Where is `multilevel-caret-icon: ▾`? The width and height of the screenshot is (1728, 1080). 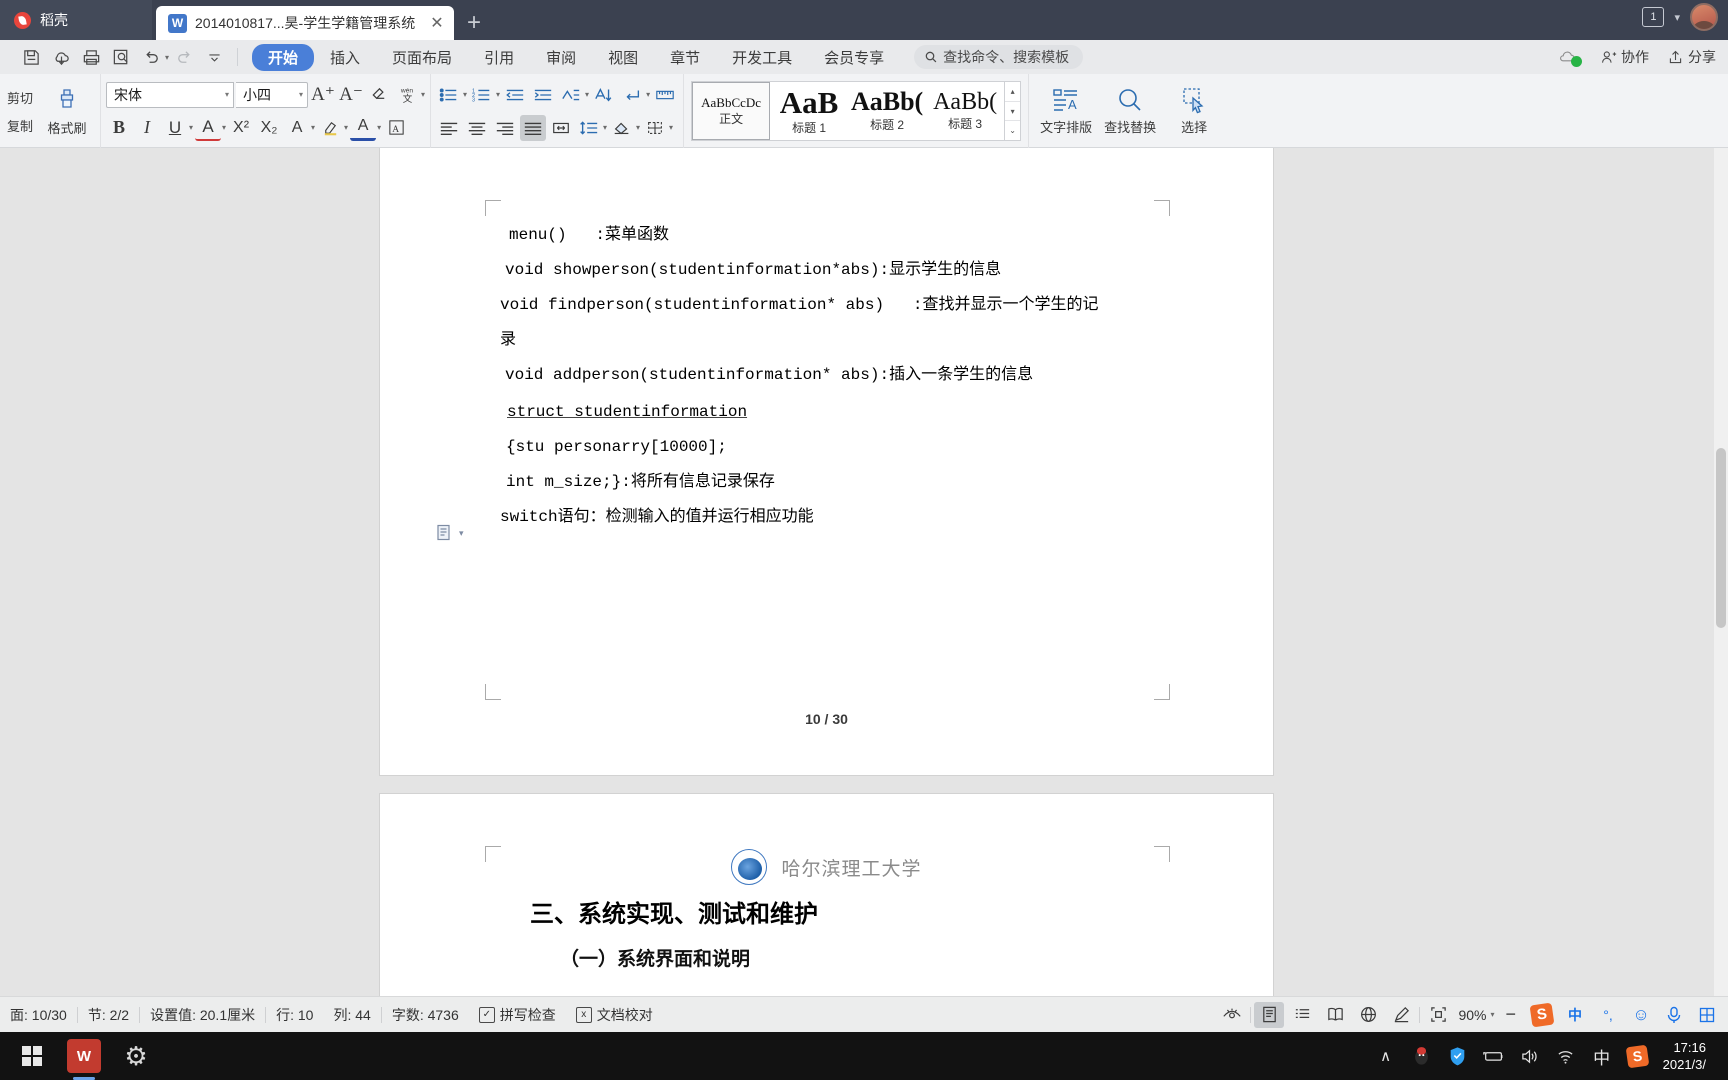
multilevel-caret-icon: ▾ is located at coordinates (587, 94).